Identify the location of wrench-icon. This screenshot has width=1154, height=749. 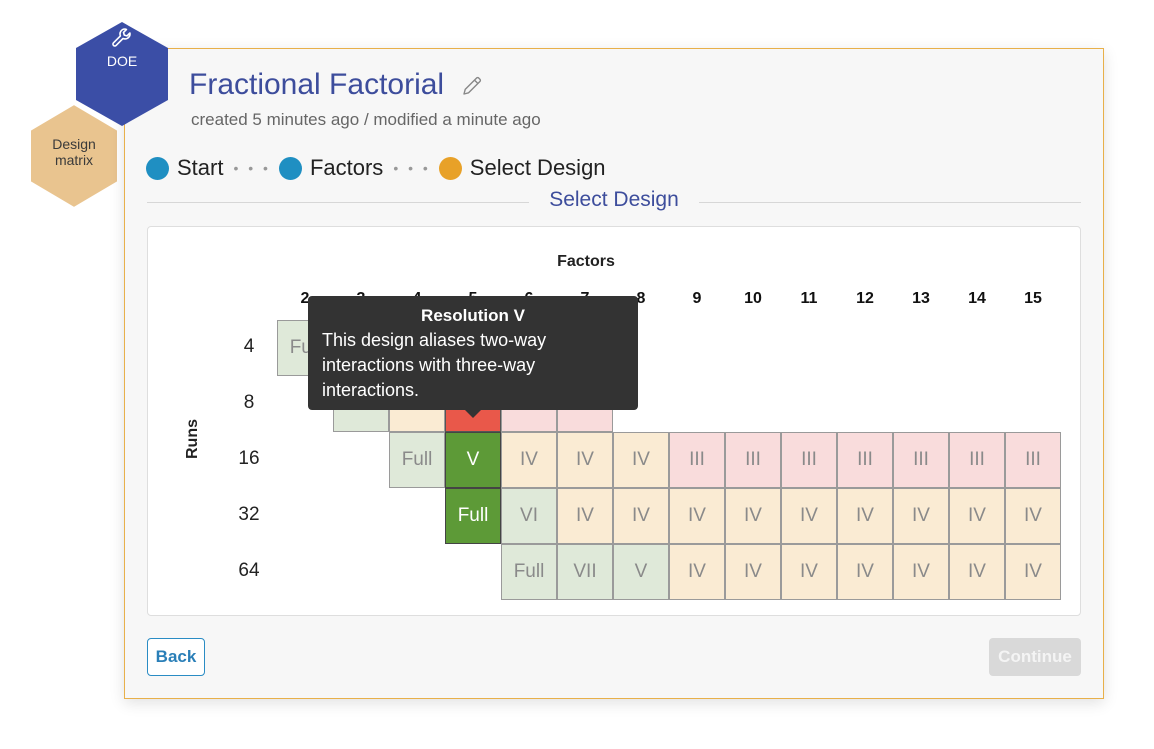
(121, 37).